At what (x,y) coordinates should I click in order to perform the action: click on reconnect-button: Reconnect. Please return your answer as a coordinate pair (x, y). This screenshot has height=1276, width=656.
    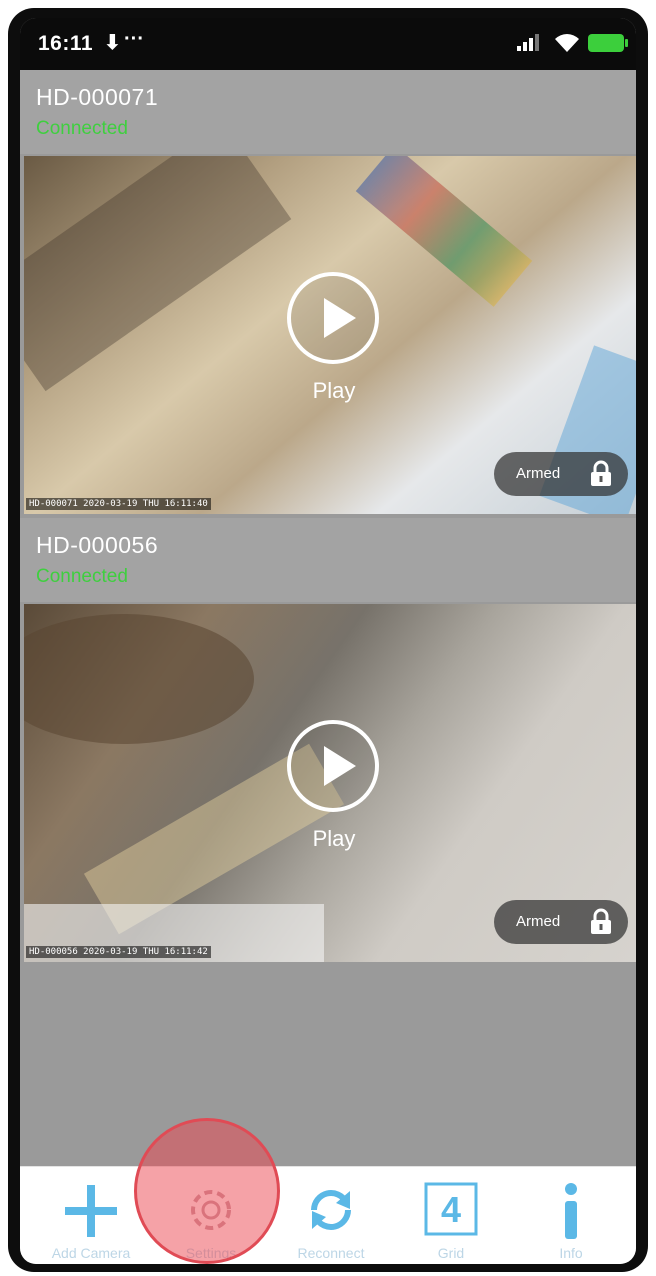
    Looking at the image, I should click on (331, 1215).